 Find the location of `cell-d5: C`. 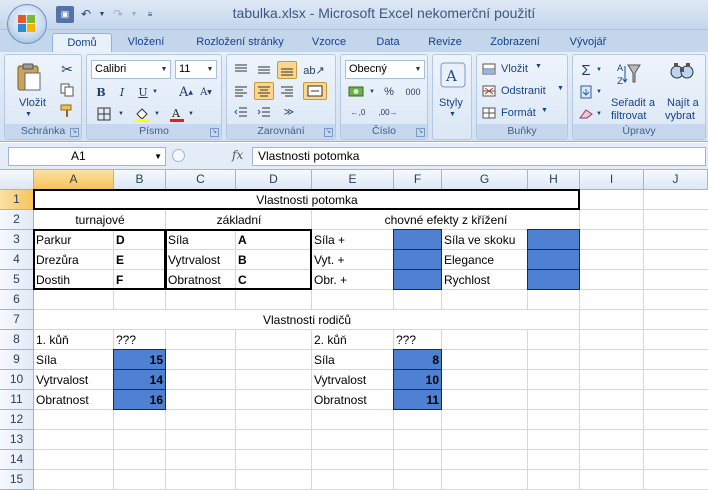

cell-d5: C is located at coordinates (274, 280).